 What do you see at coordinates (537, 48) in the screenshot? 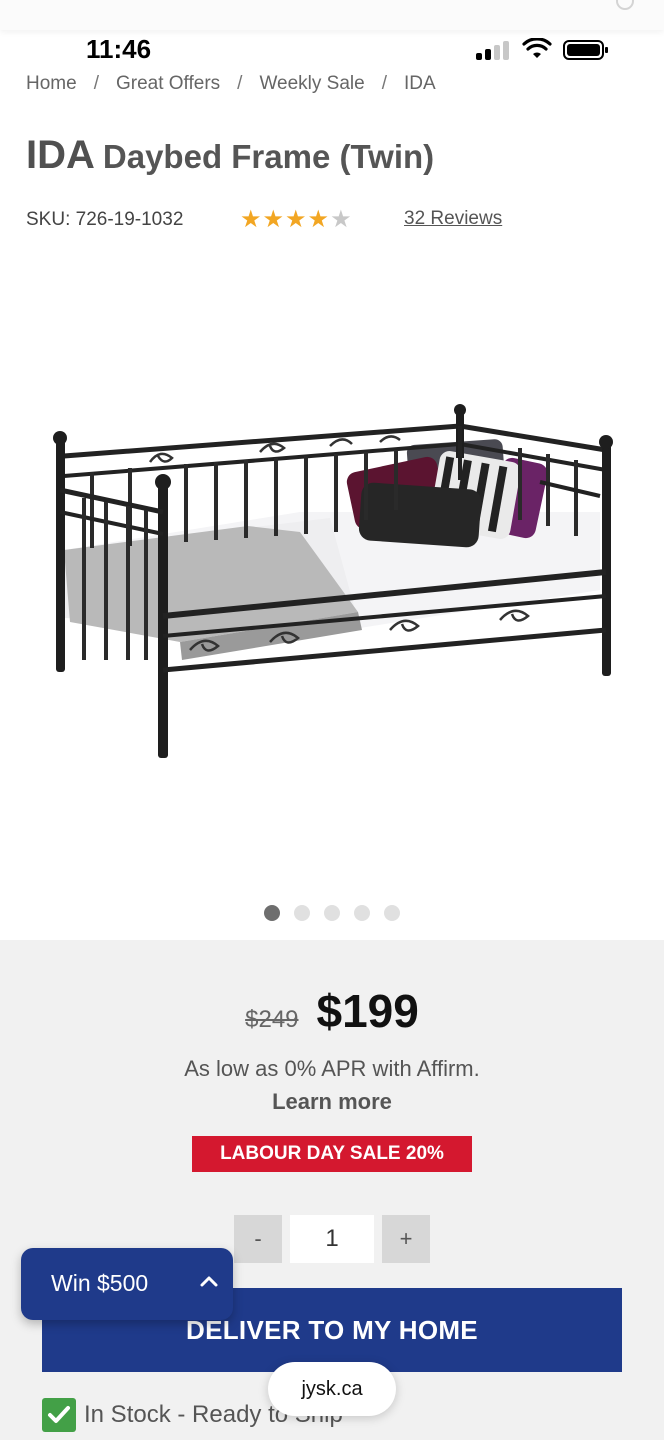
I see `wifi-icon` at bounding box center [537, 48].